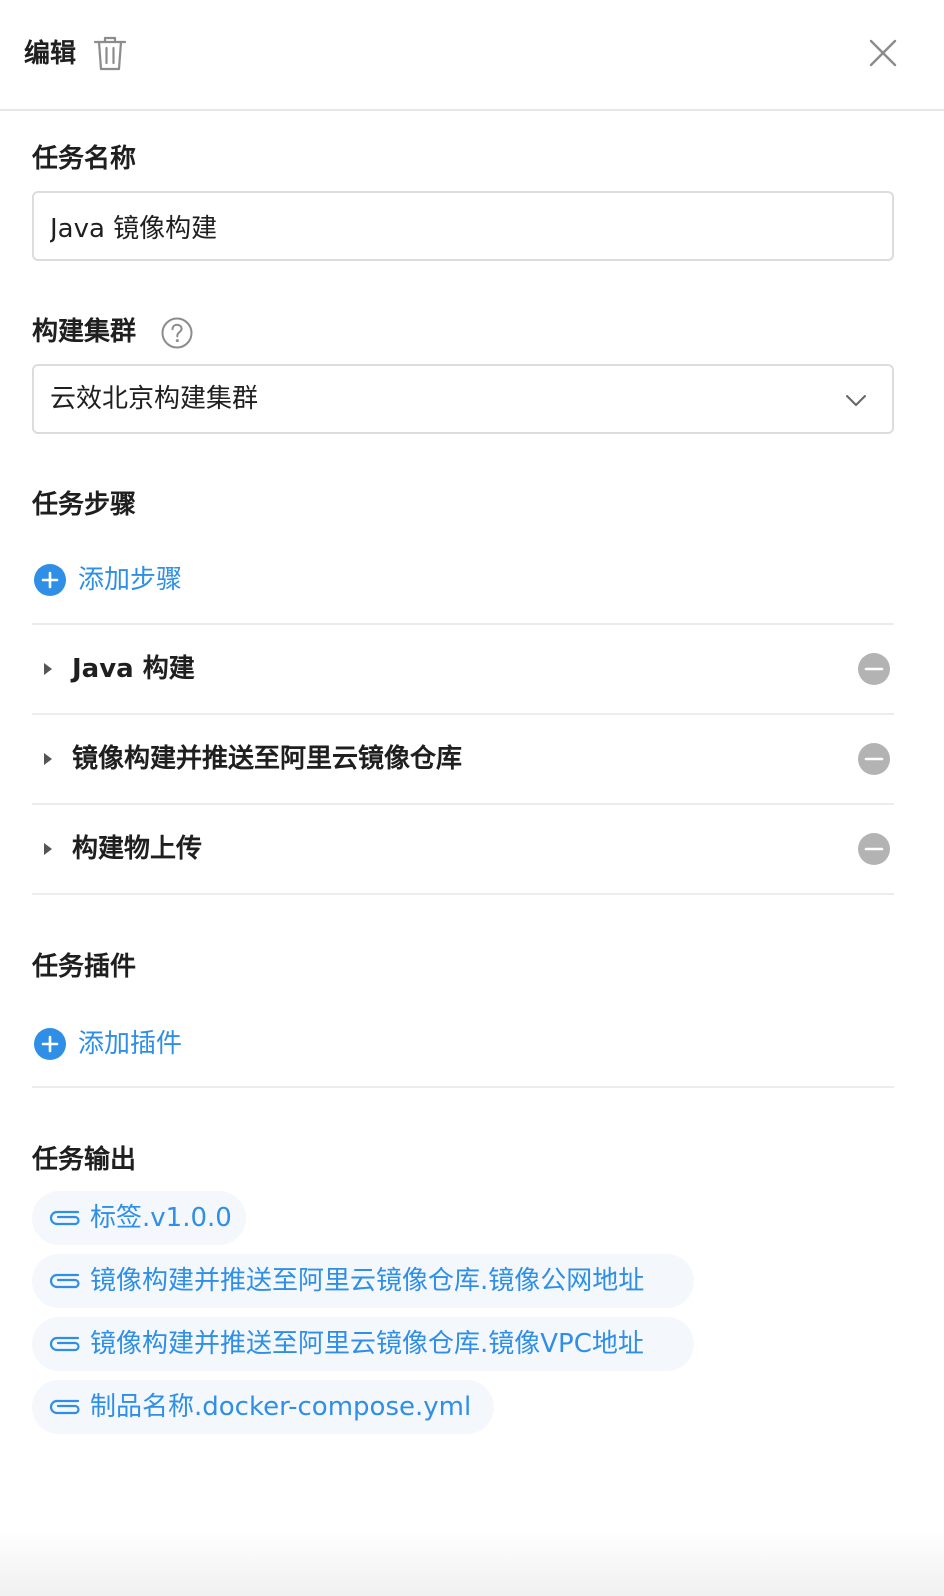 The width and height of the screenshot is (944, 1596). I want to click on outputs-label: 任务输出, so click(84, 1160).